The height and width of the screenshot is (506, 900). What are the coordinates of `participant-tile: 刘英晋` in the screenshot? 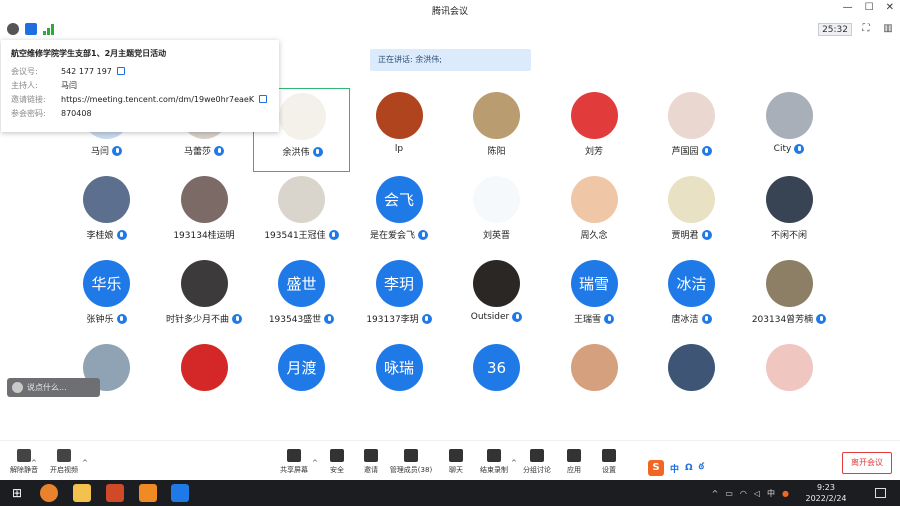 It's located at (496, 214).